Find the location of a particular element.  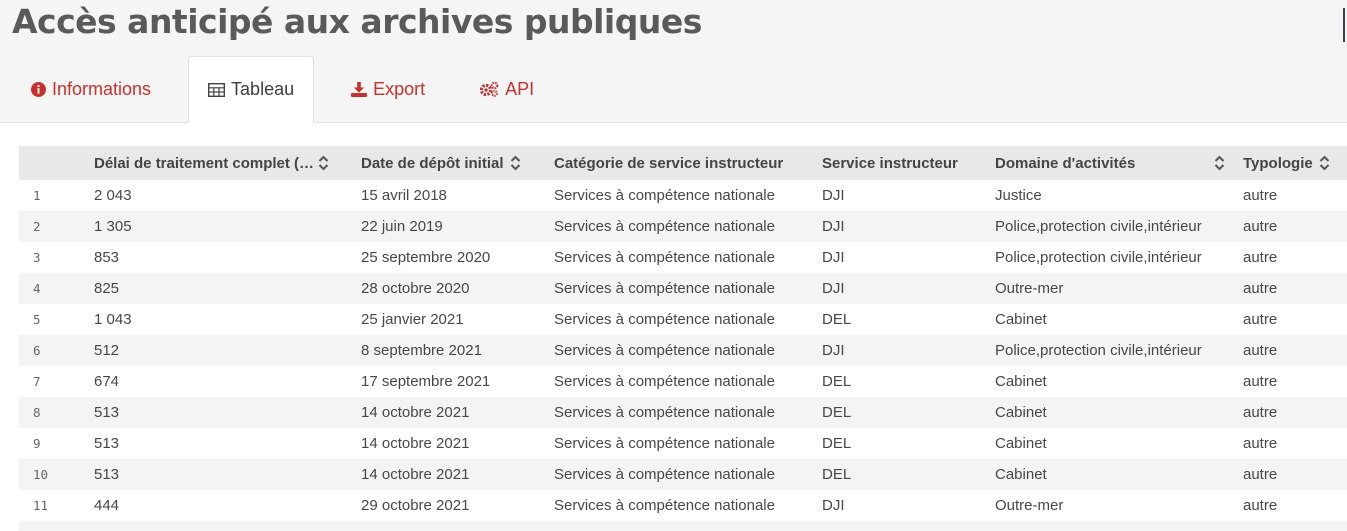

column-header-label: Domaine d'activités is located at coordinates (1065, 163).